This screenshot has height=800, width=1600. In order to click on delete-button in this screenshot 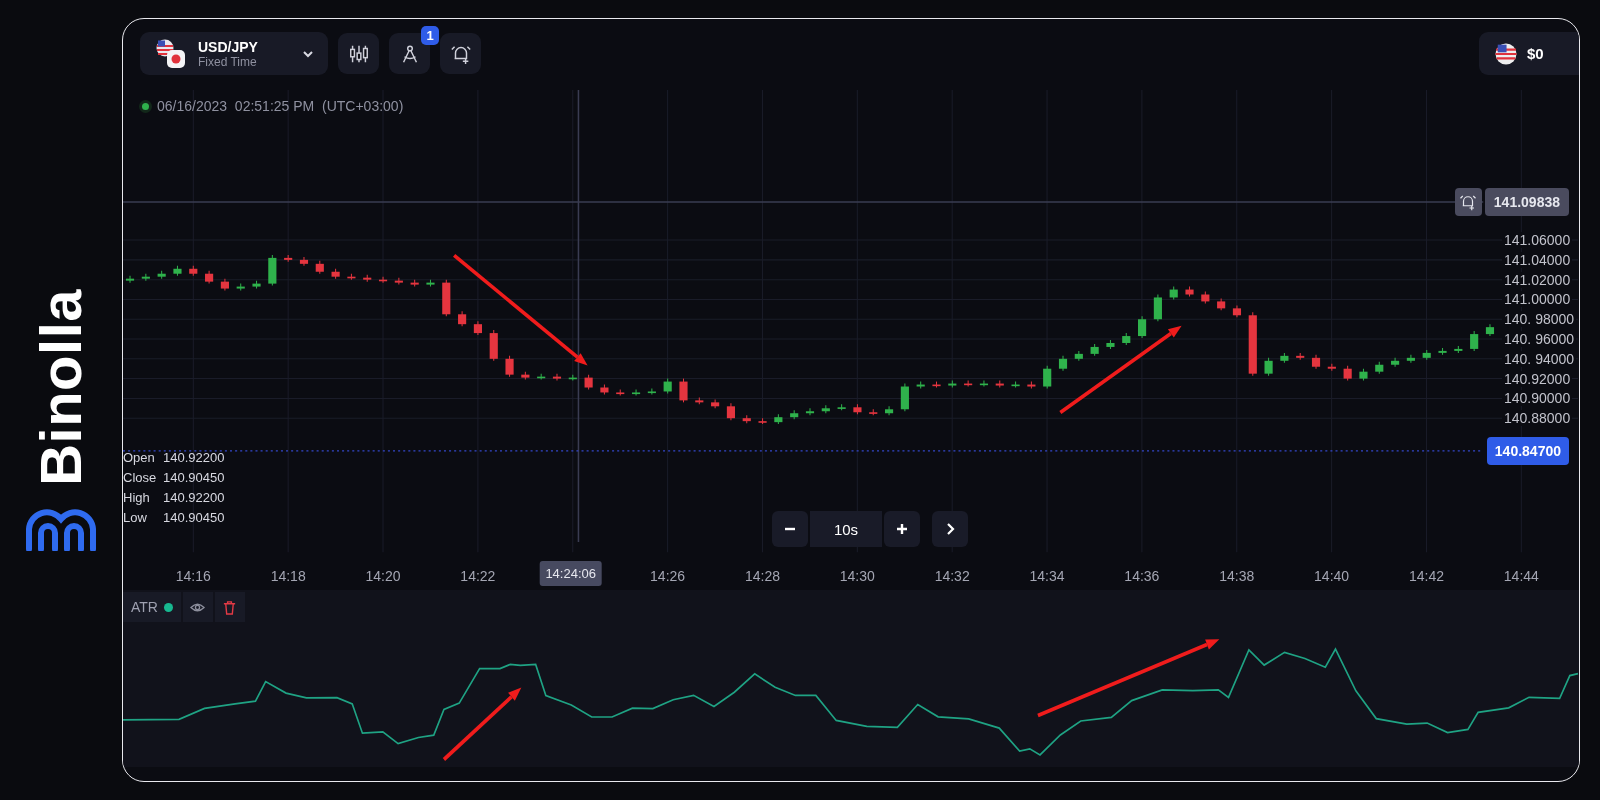, I will do `click(229, 607)`.